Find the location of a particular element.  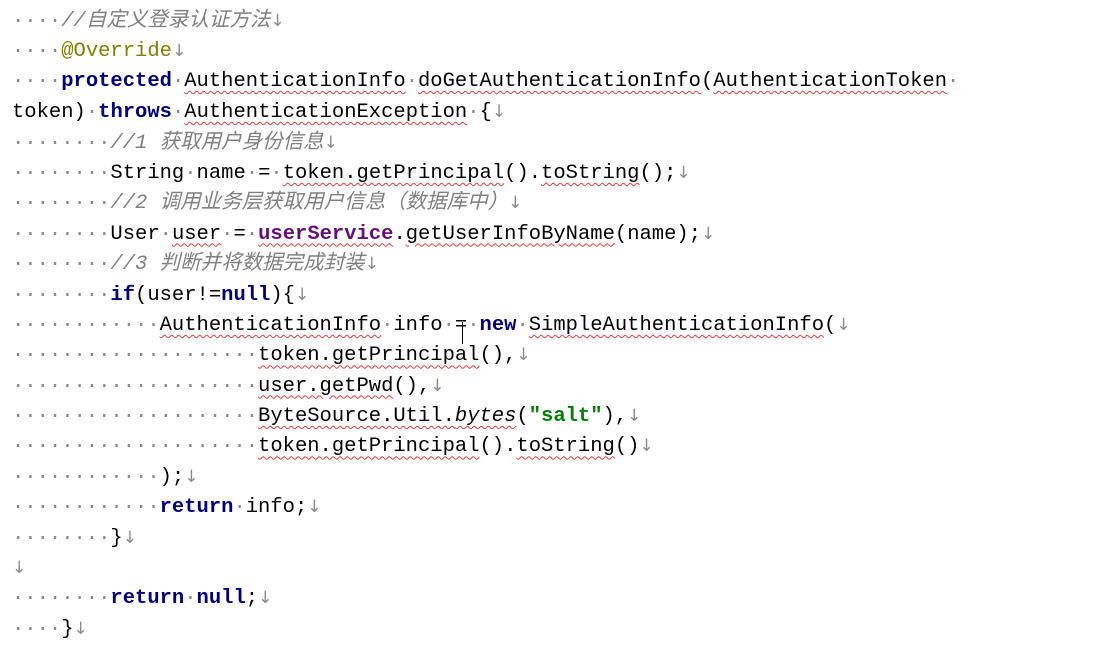

code-line: ····················user.getPwd(),↓ is located at coordinates (554, 386).